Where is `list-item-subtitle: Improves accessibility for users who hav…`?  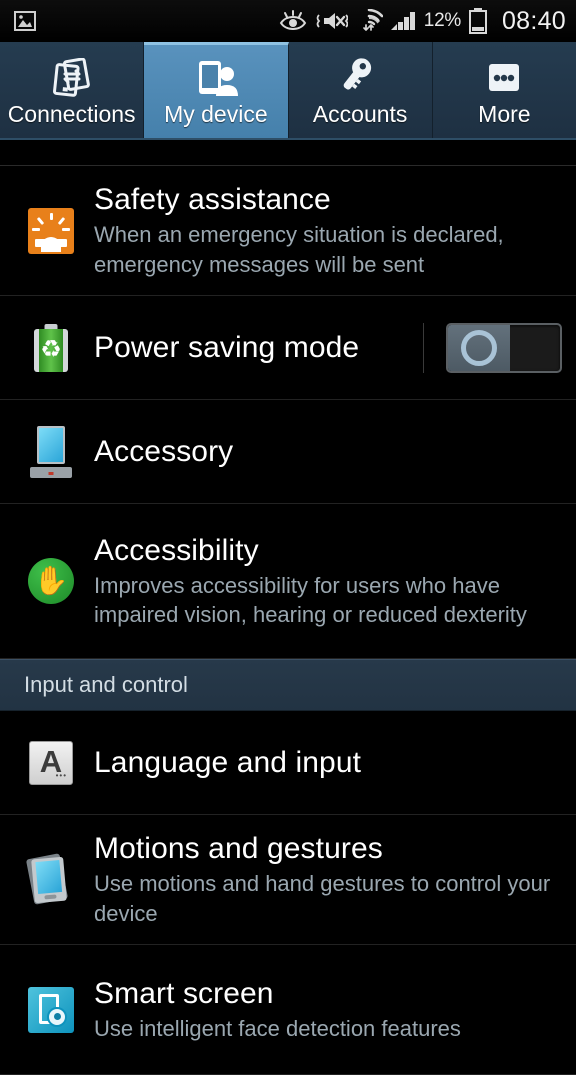
list-item-subtitle: Improves accessibility for users who hav… is located at coordinates (310, 600).